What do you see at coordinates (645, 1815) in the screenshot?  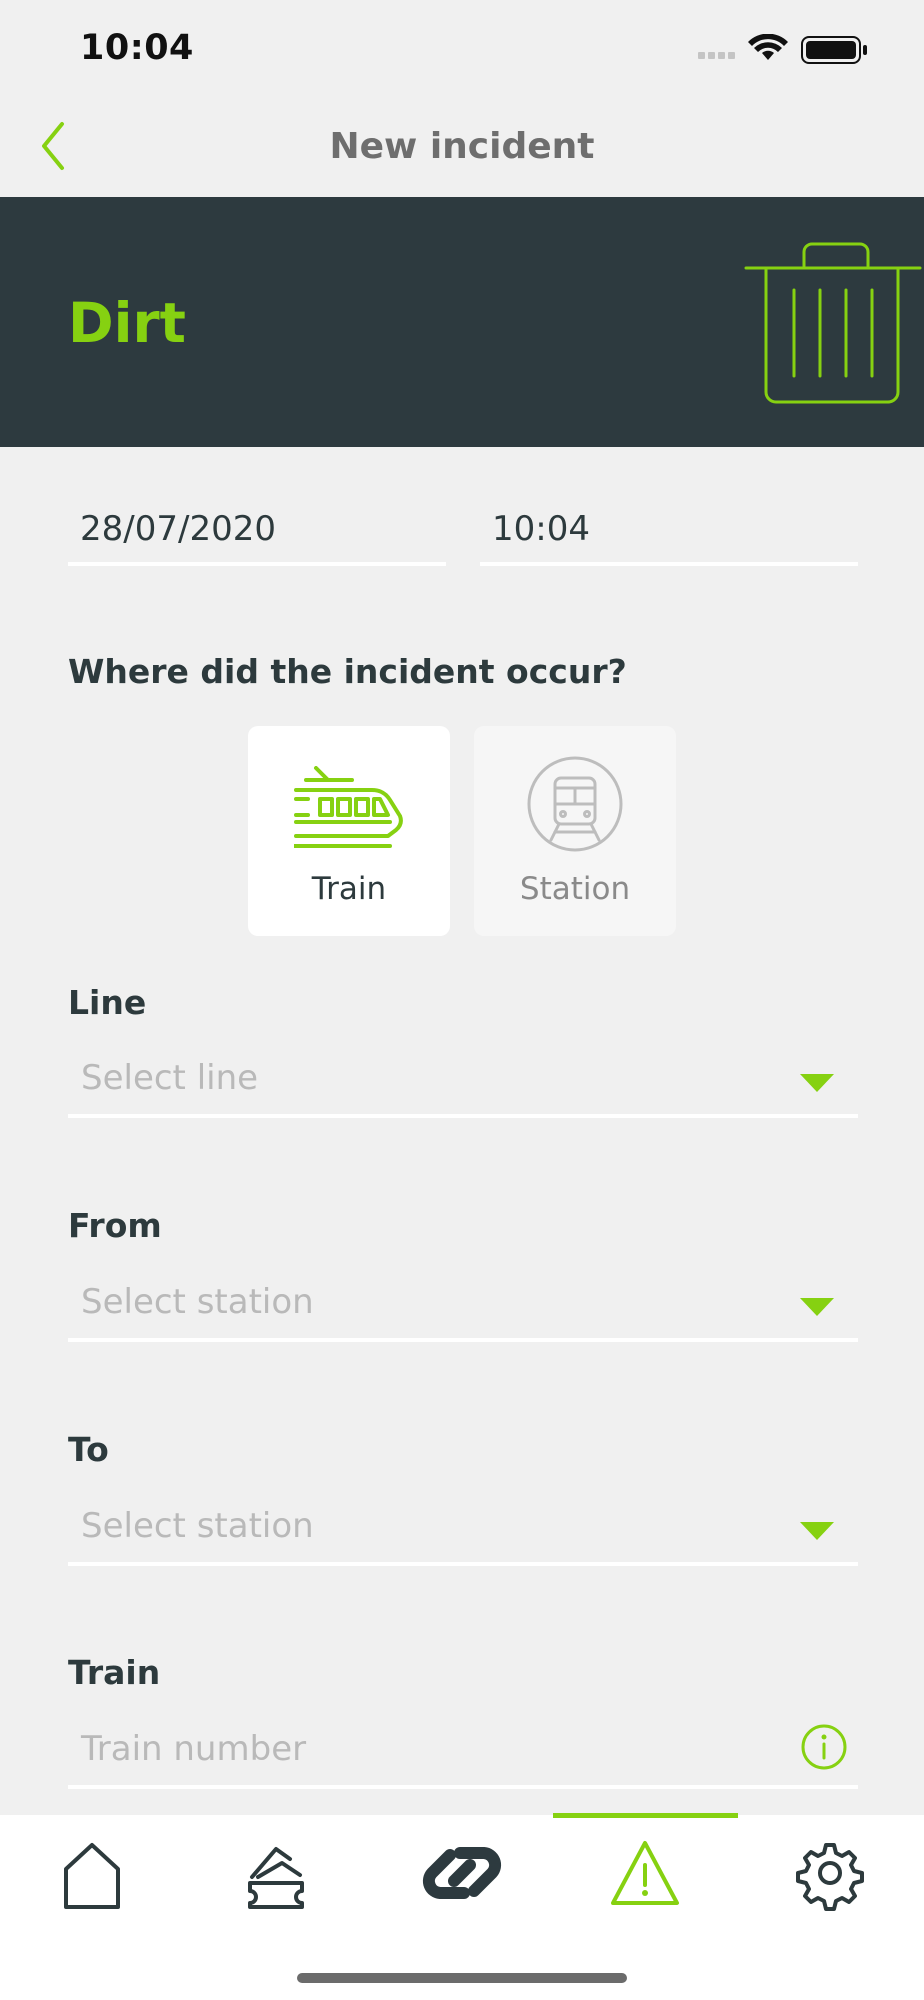 I see `tab-active-indicator` at bounding box center [645, 1815].